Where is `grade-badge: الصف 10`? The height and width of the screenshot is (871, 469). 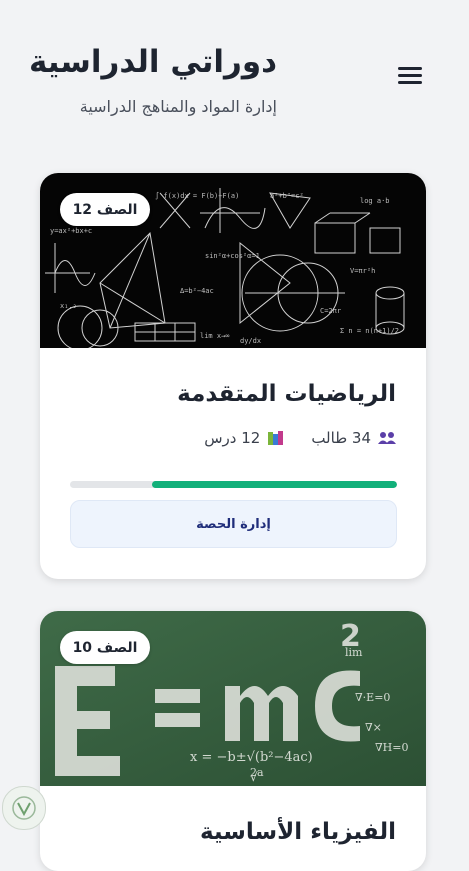 grade-badge: الصف 10 is located at coordinates (105, 647).